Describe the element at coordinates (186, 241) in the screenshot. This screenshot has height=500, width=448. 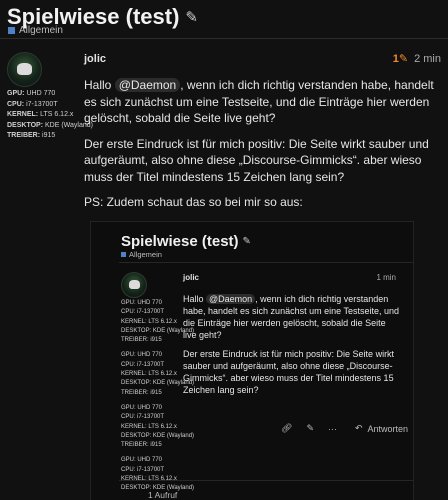
I see `screenshot-title: Spielwiese (test) ✎` at that location.